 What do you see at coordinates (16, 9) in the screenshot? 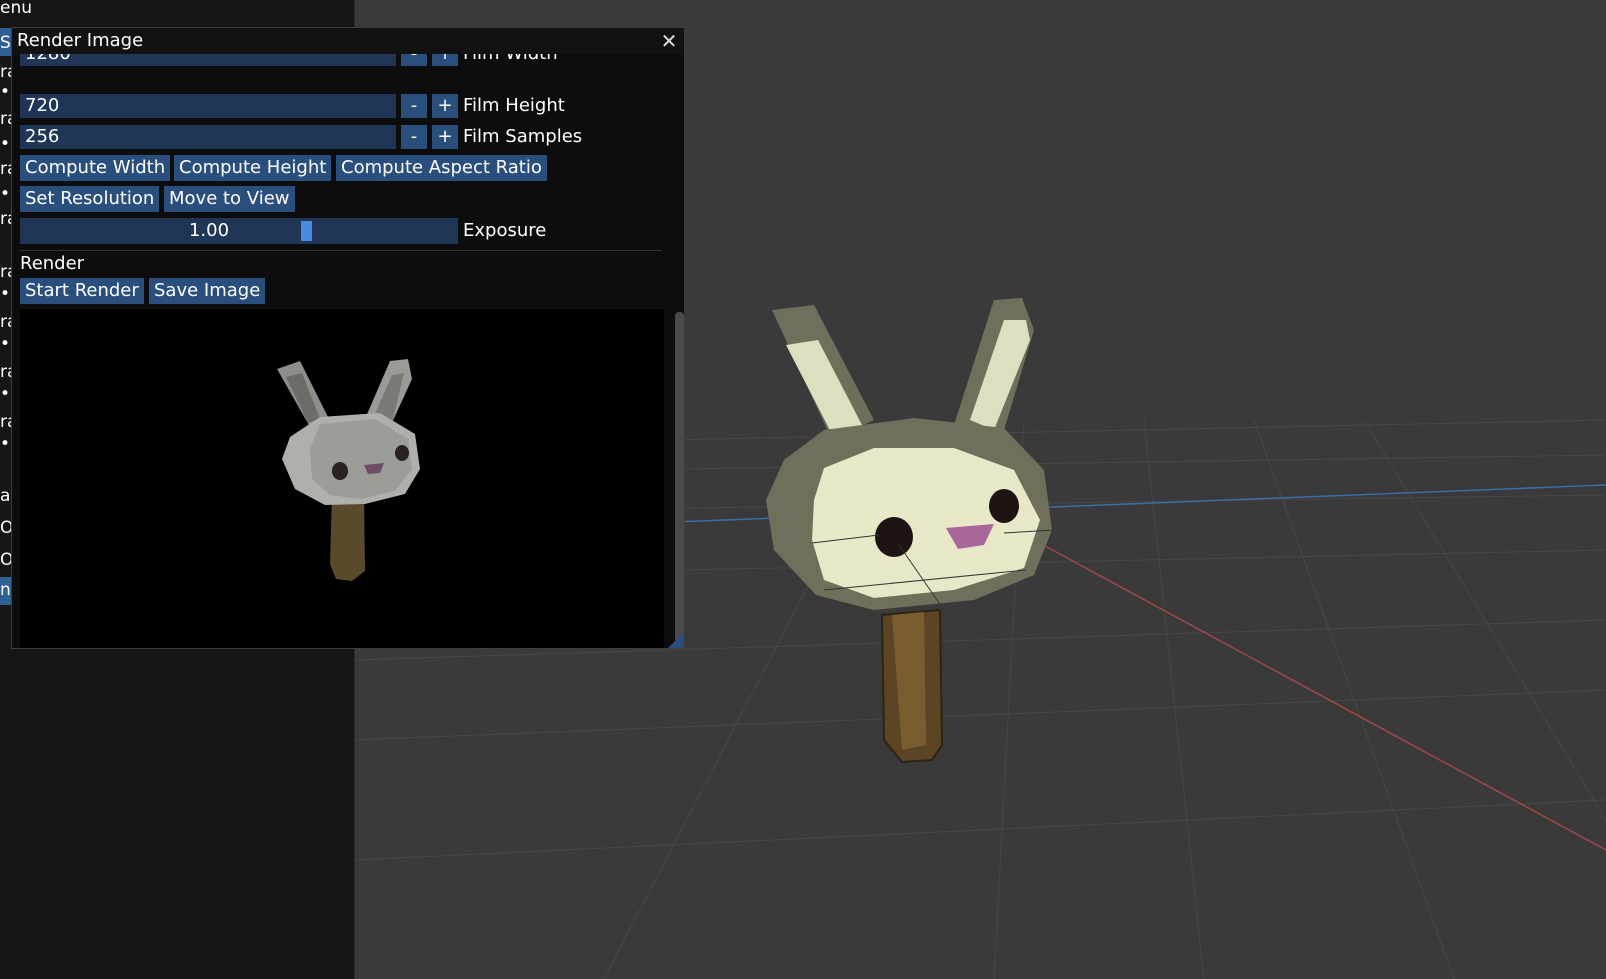
I see `menu-label: enu` at bounding box center [16, 9].